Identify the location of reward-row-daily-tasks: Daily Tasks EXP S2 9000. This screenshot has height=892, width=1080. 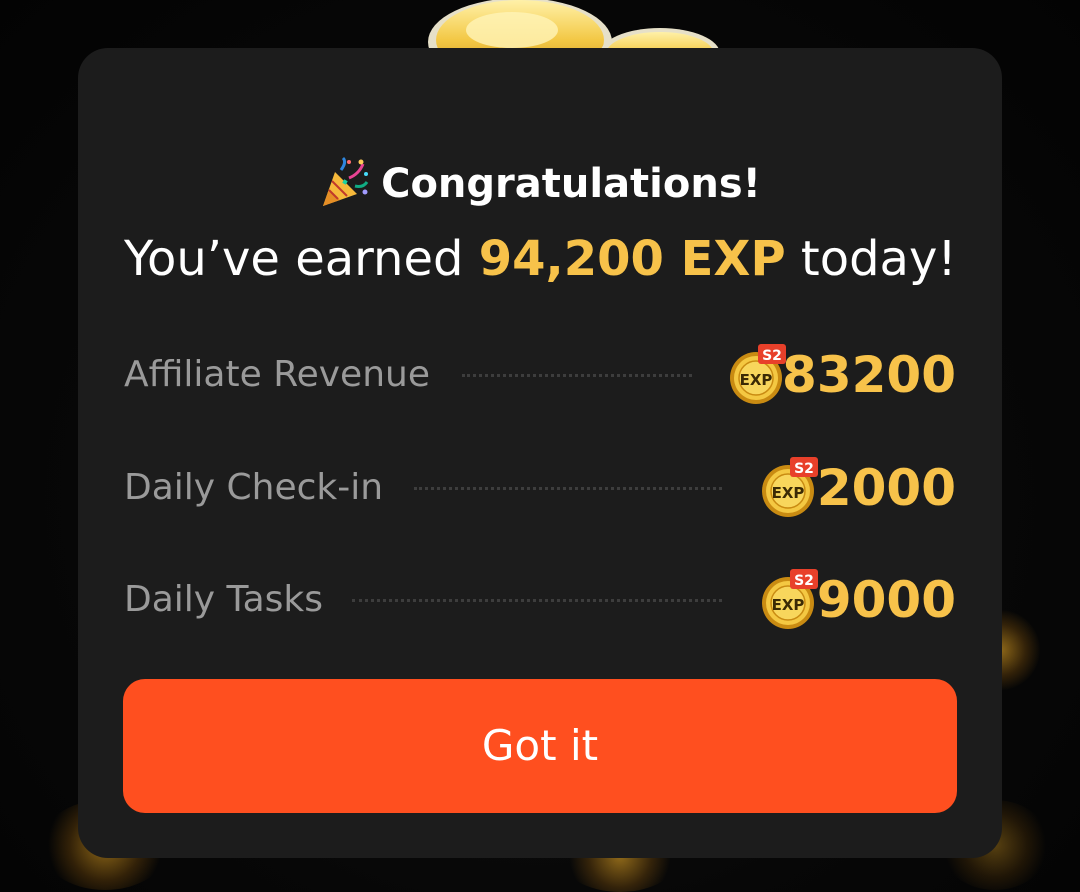
(540, 600).